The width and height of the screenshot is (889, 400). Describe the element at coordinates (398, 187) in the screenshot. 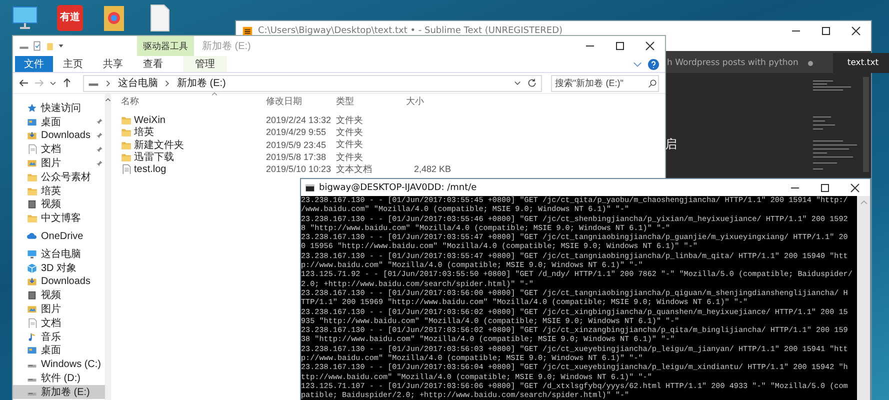

I see `window-title: bigway@DESKTOP-IJAV0DD: /mnt/e` at that location.